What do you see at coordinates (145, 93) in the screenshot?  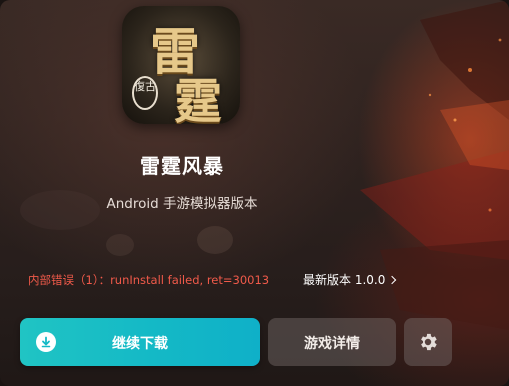 I see `app-icon-seal: 復古` at bounding box center [145, 93].